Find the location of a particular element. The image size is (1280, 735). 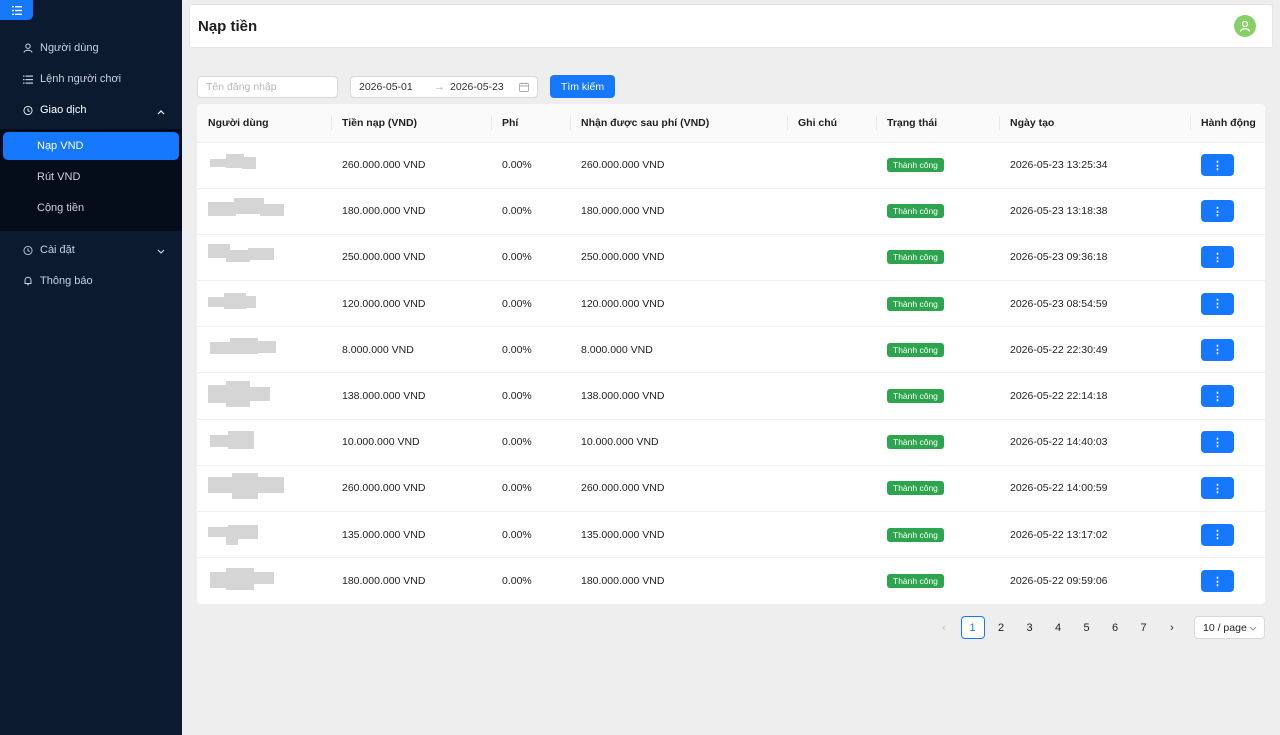

page-button-7: 7 is located at coordinates (1144, 627).